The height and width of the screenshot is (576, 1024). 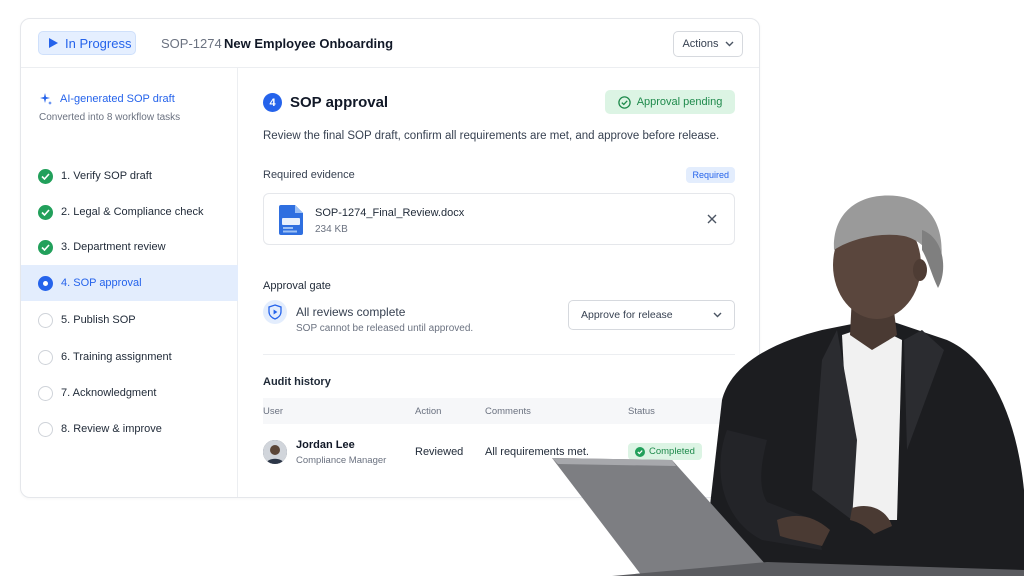 I want to click on sidebar-step-verify-sop-draft: 1. Verify SOP draft, so click(x=129, y=176).